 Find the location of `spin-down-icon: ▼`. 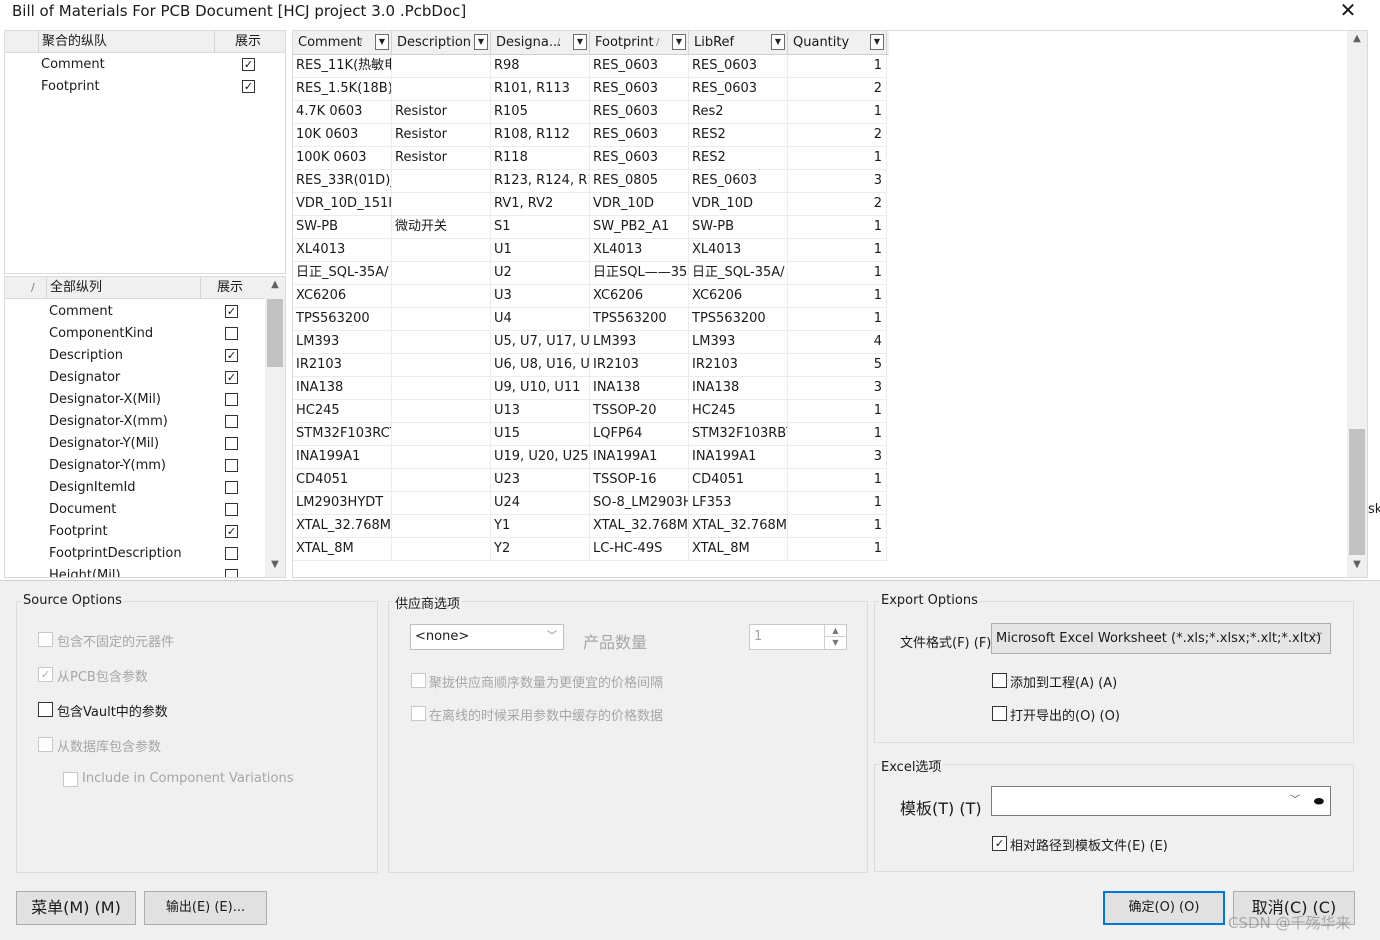

spin-down-icon: ▼ is located at coordinates (835, 643).